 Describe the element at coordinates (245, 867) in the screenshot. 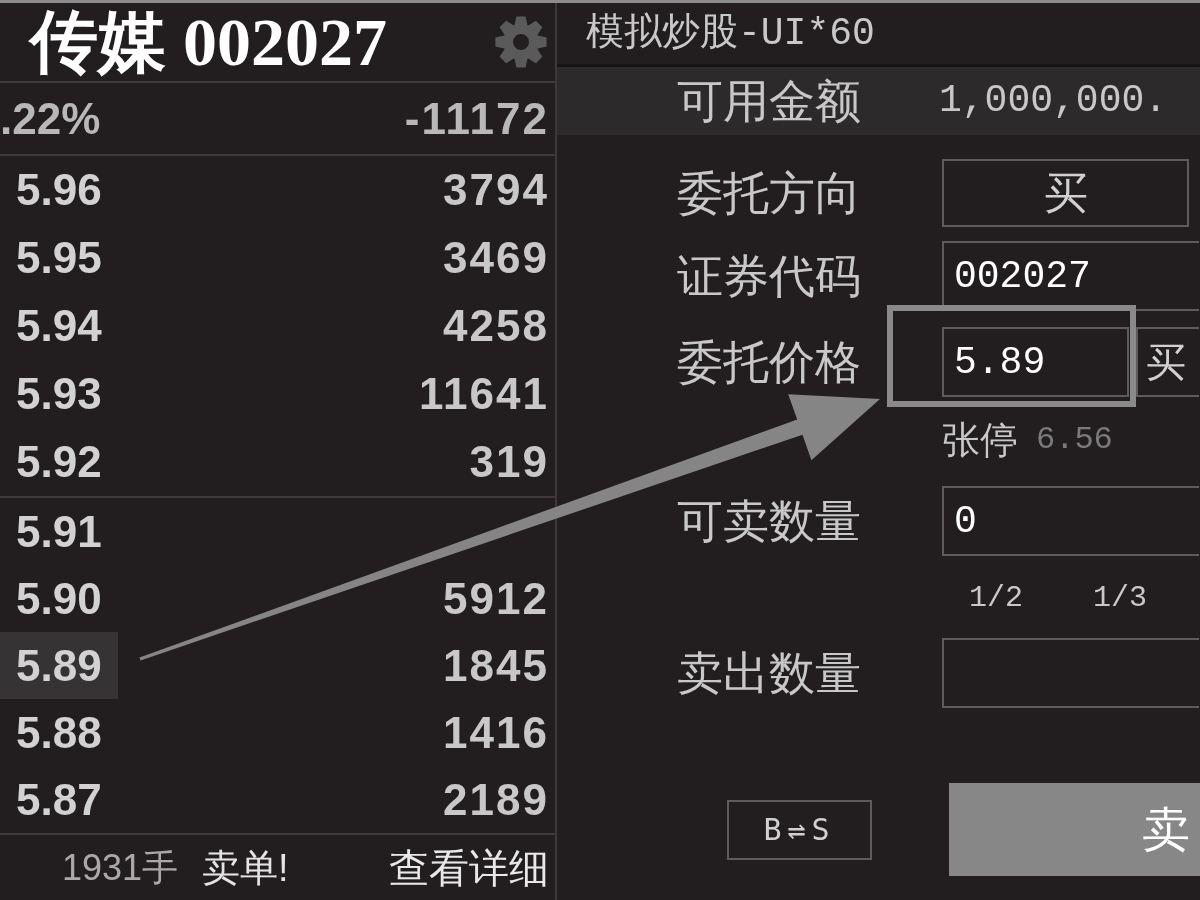

I see `order-type-label: 卖单!` at that location.